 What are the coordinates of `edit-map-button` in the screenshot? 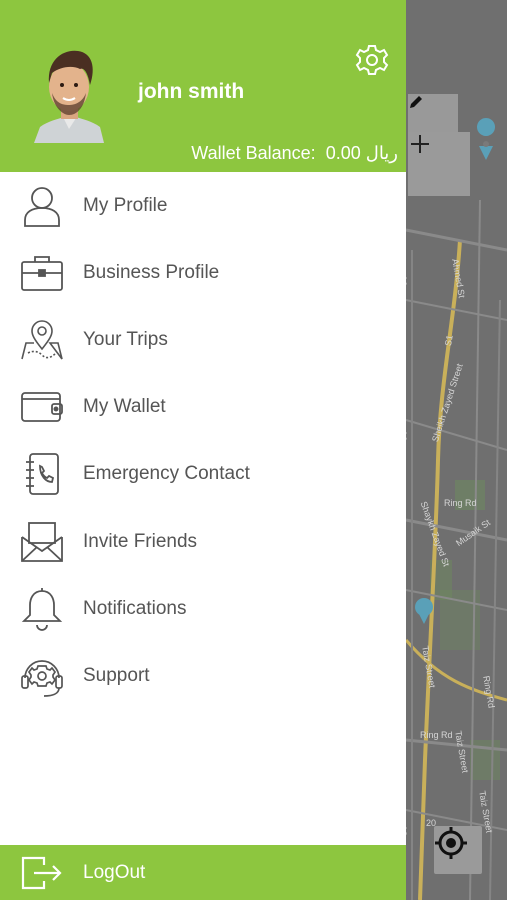 It's located at (433, 114).